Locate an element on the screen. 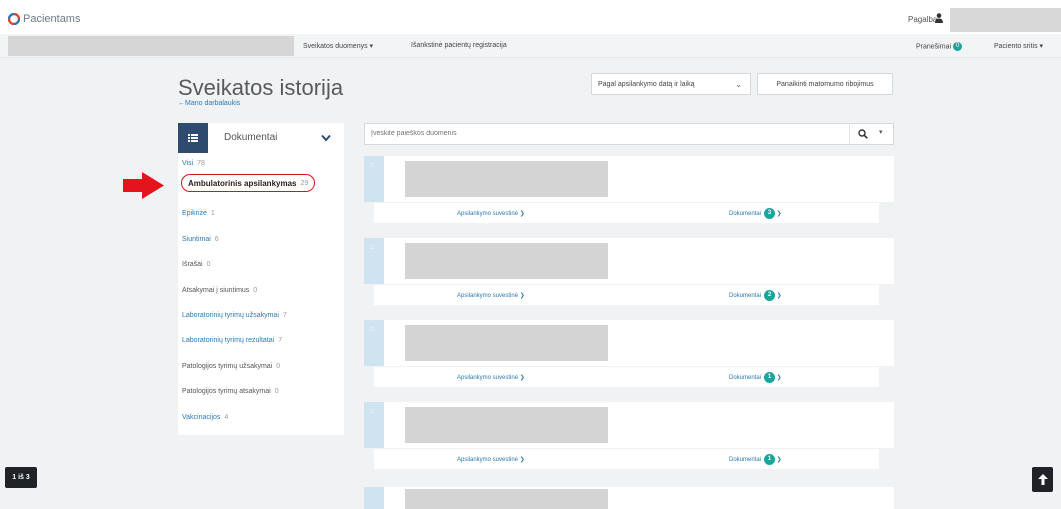  sidebar-item-referrals: Siuntimai 6 is located at coordinates (200, 239).